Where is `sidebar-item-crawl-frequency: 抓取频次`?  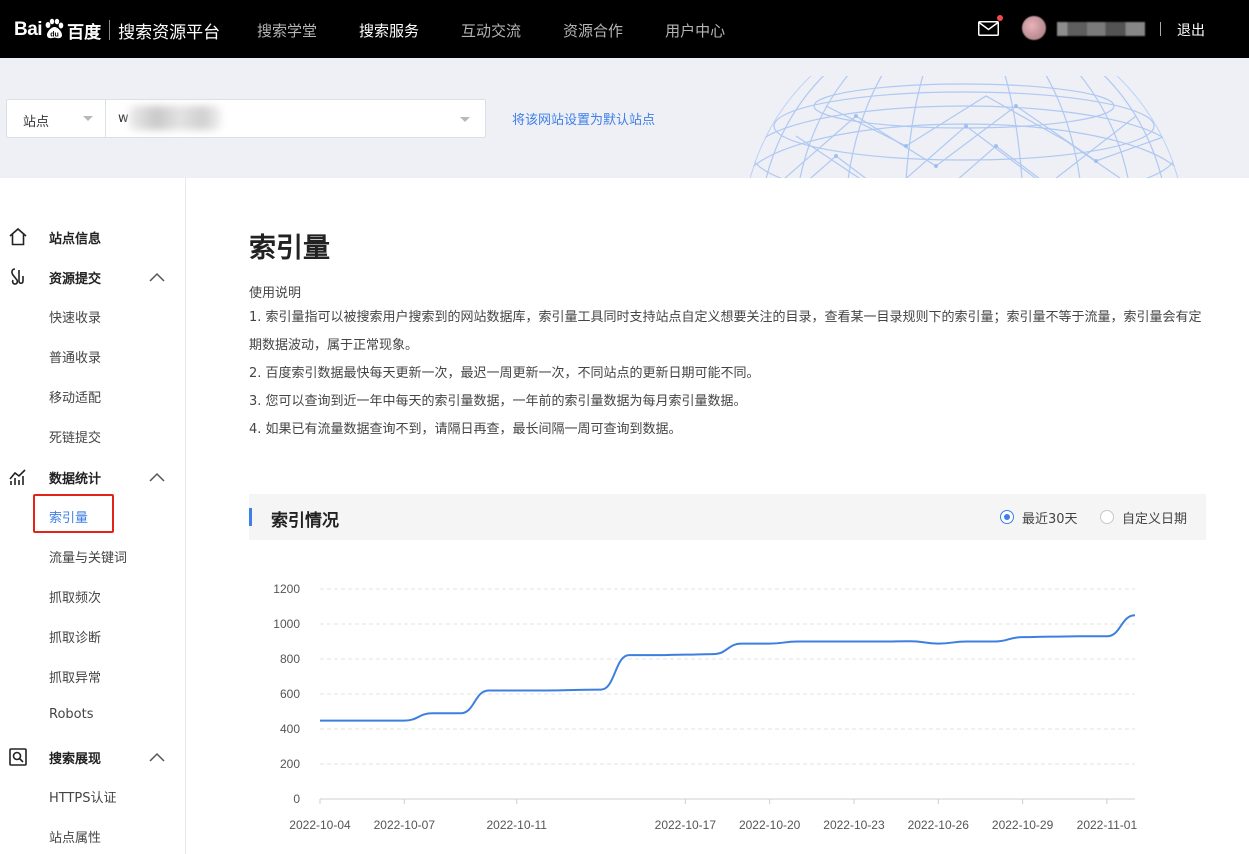
sidebar-item-crawl-frequency: 抓取频次 is located at coordinates (75, 596).